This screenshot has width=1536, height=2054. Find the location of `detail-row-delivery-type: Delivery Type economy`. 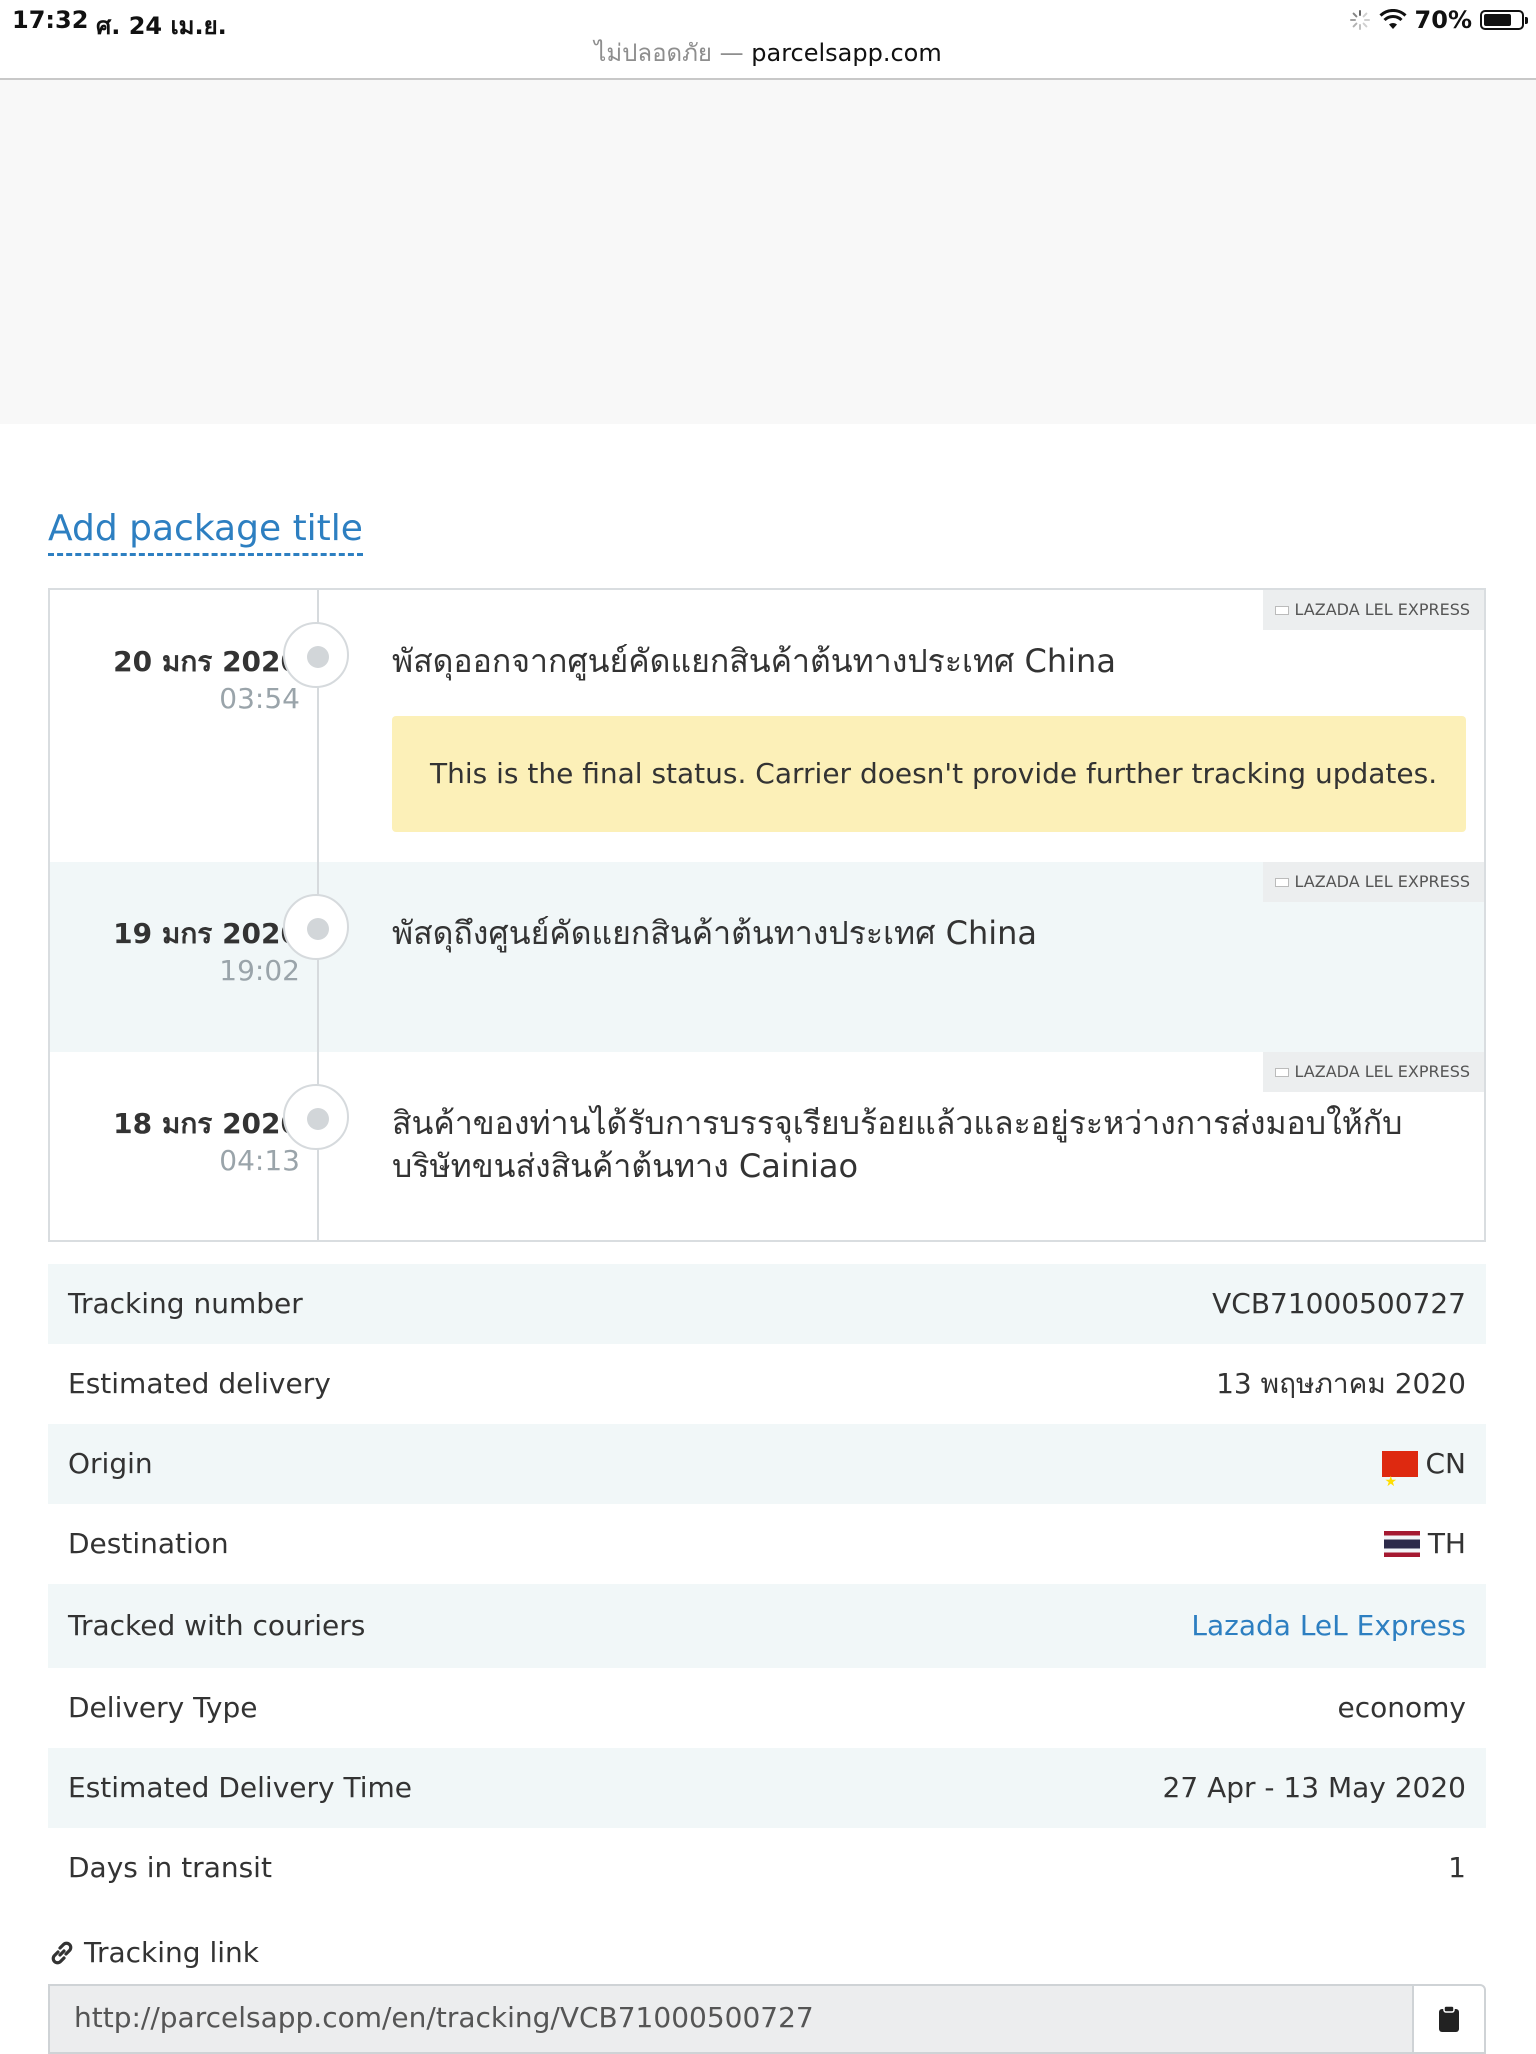

detail-row-delivery-type: Delivery Type economy is located at coordinates (767, 1708).